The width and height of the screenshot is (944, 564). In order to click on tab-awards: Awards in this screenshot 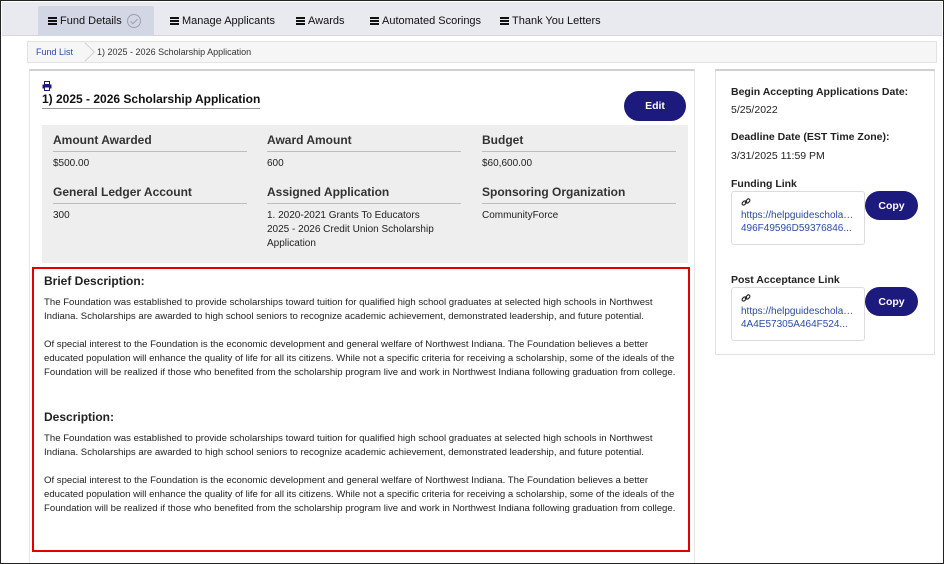, I will do `click(320, 21)`.